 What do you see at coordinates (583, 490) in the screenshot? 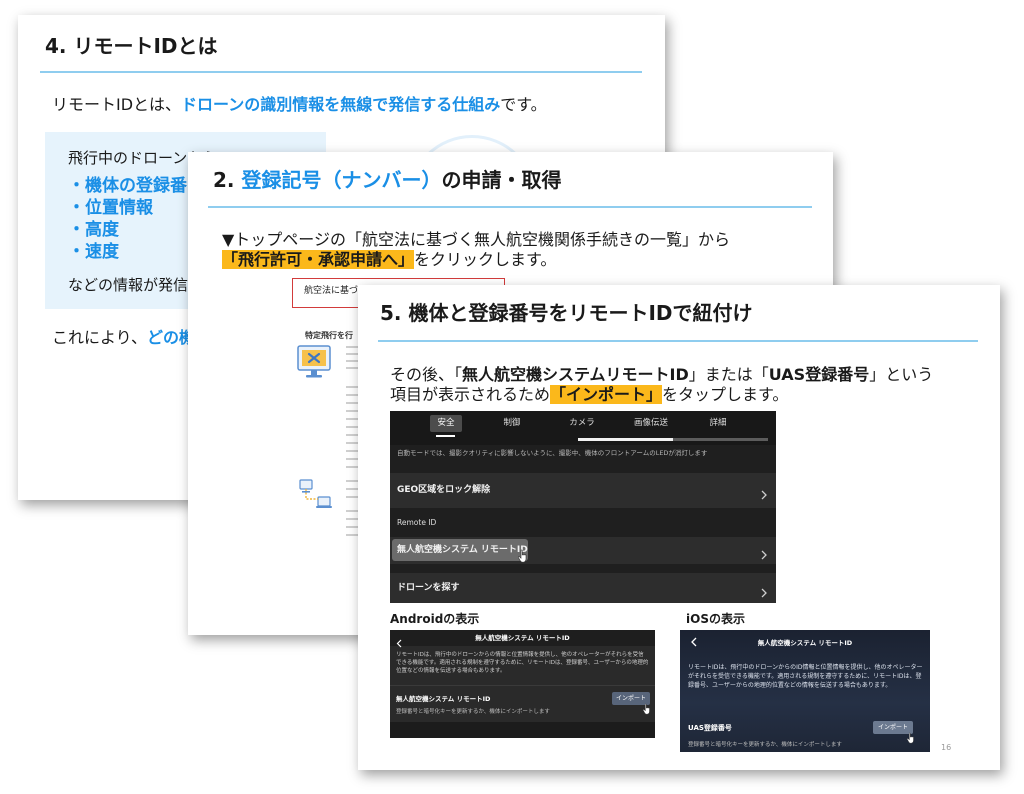
I see `row-geo-unlock: GEO区域をロック解除` at bounding box center [583, 490].